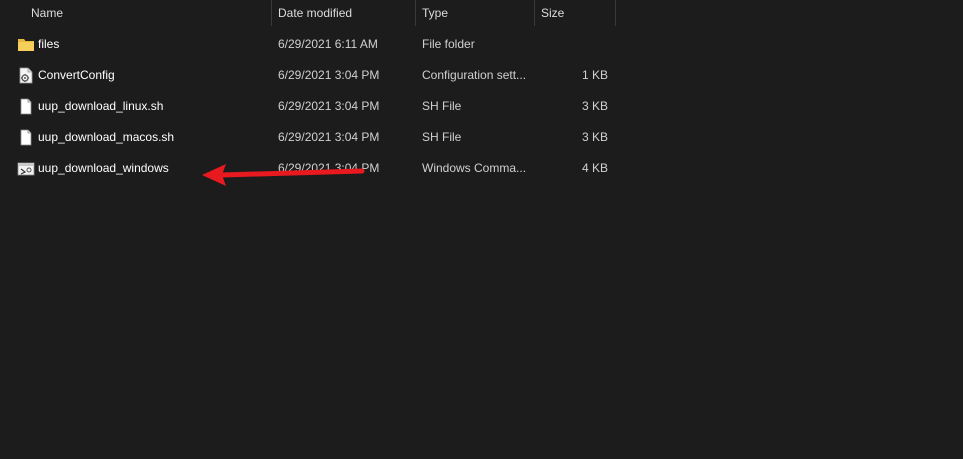 The height and width of the screenshot is (459, 963). What do you see at coordinates (575, 13) in the screenshot?
I see `column-header-size: Size` at bounding box center [575, 13].